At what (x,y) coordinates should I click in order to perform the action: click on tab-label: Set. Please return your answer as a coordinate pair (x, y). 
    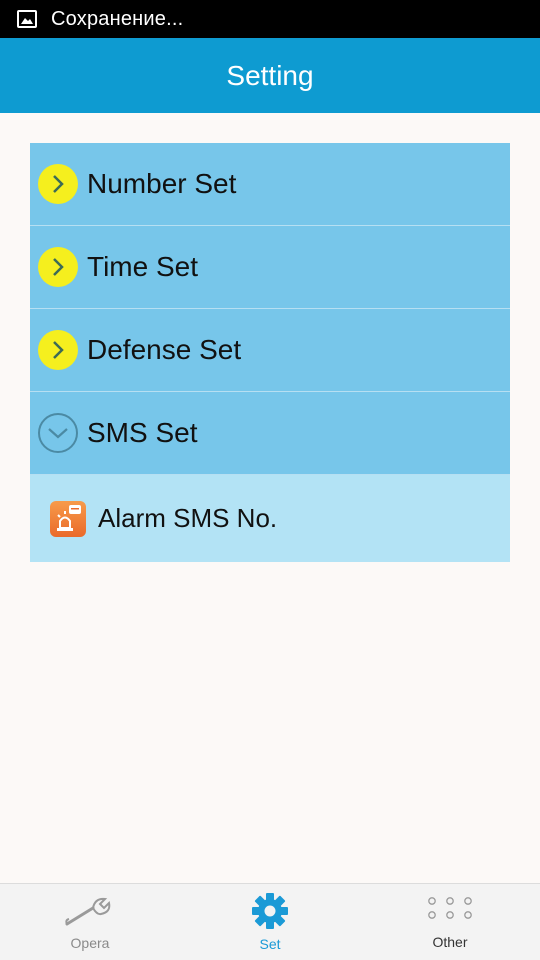
    Looking at the image, I should click on (270, 943).